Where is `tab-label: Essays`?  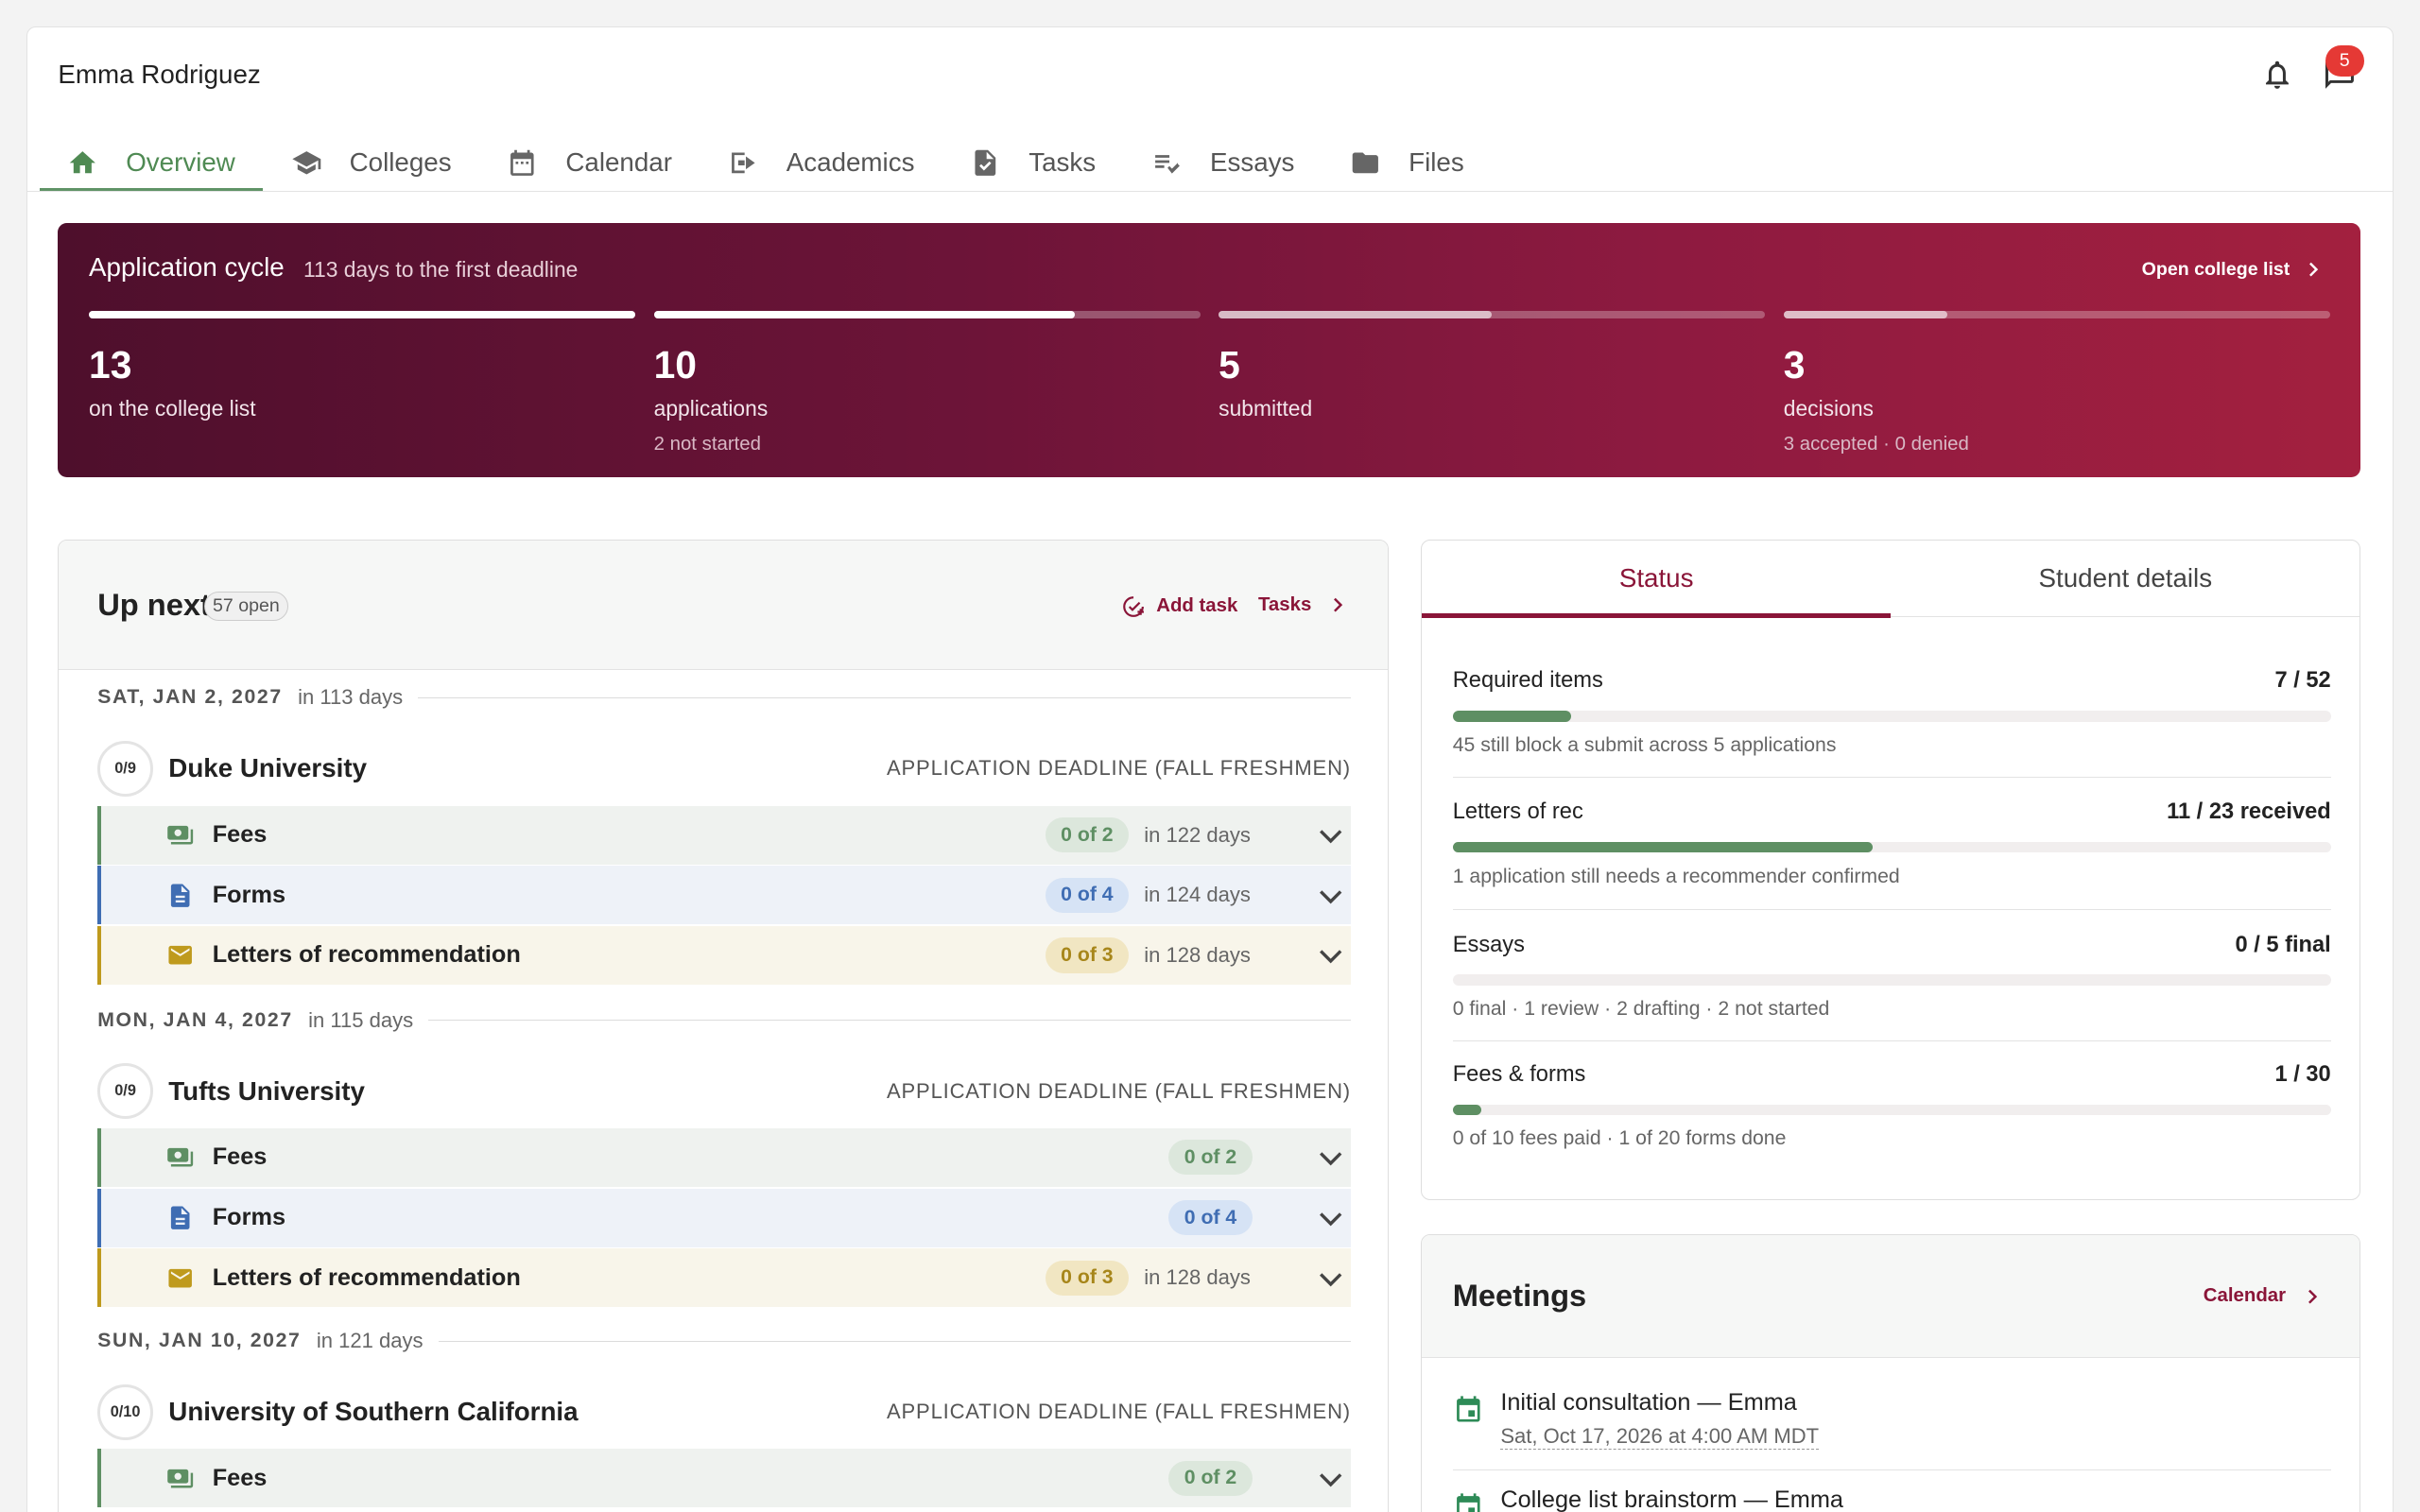
tab-label: Essays is located at coordinates (1252, 162).